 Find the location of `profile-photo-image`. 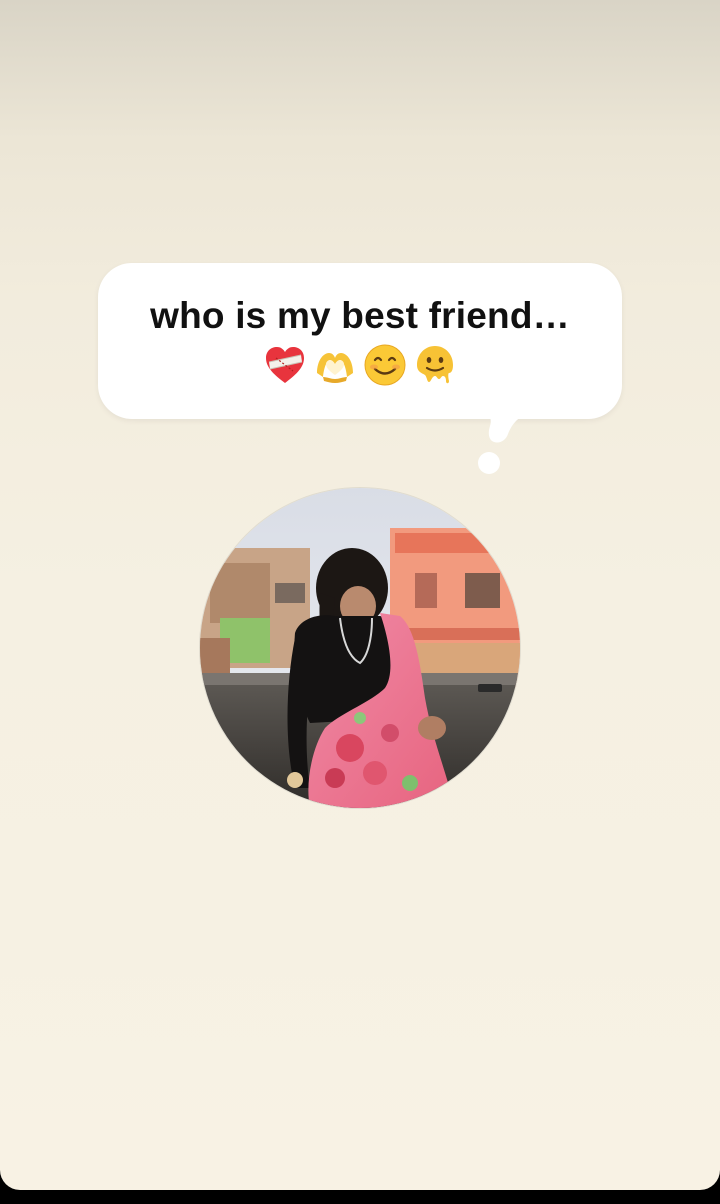

profile-photo-image is located at coordinates (360, 648).